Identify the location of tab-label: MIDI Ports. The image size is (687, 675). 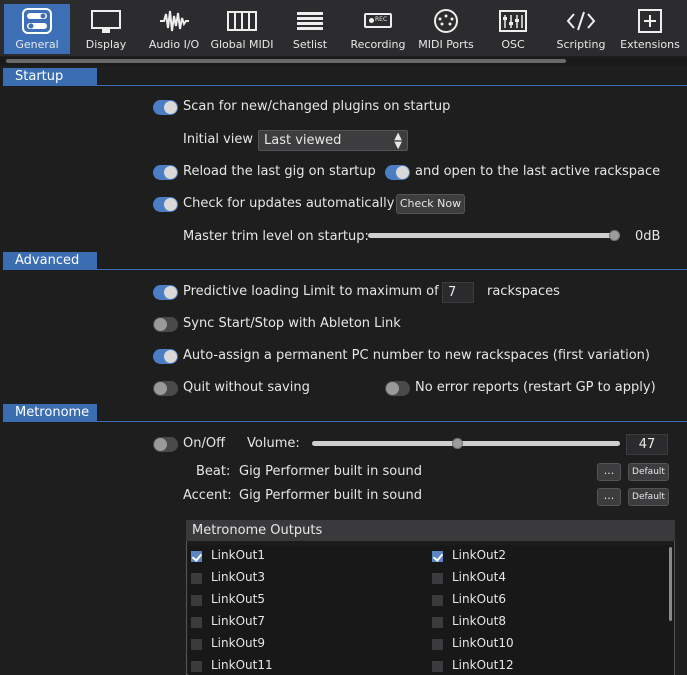
(446, 44).